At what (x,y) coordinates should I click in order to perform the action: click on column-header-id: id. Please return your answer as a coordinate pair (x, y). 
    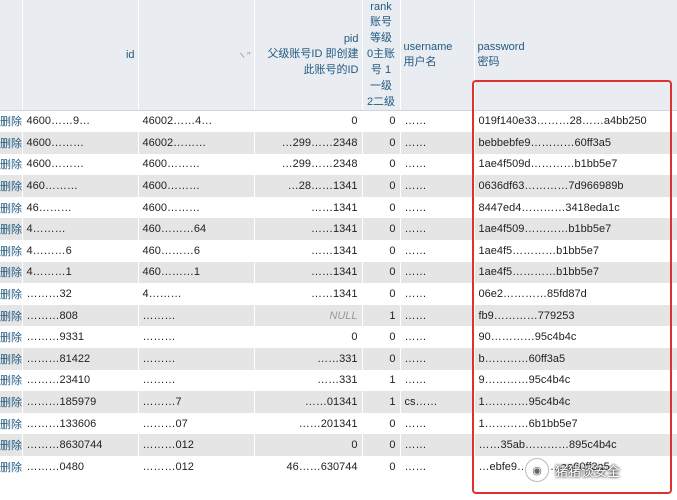
    Looking at the image, I should click on (80, 55).